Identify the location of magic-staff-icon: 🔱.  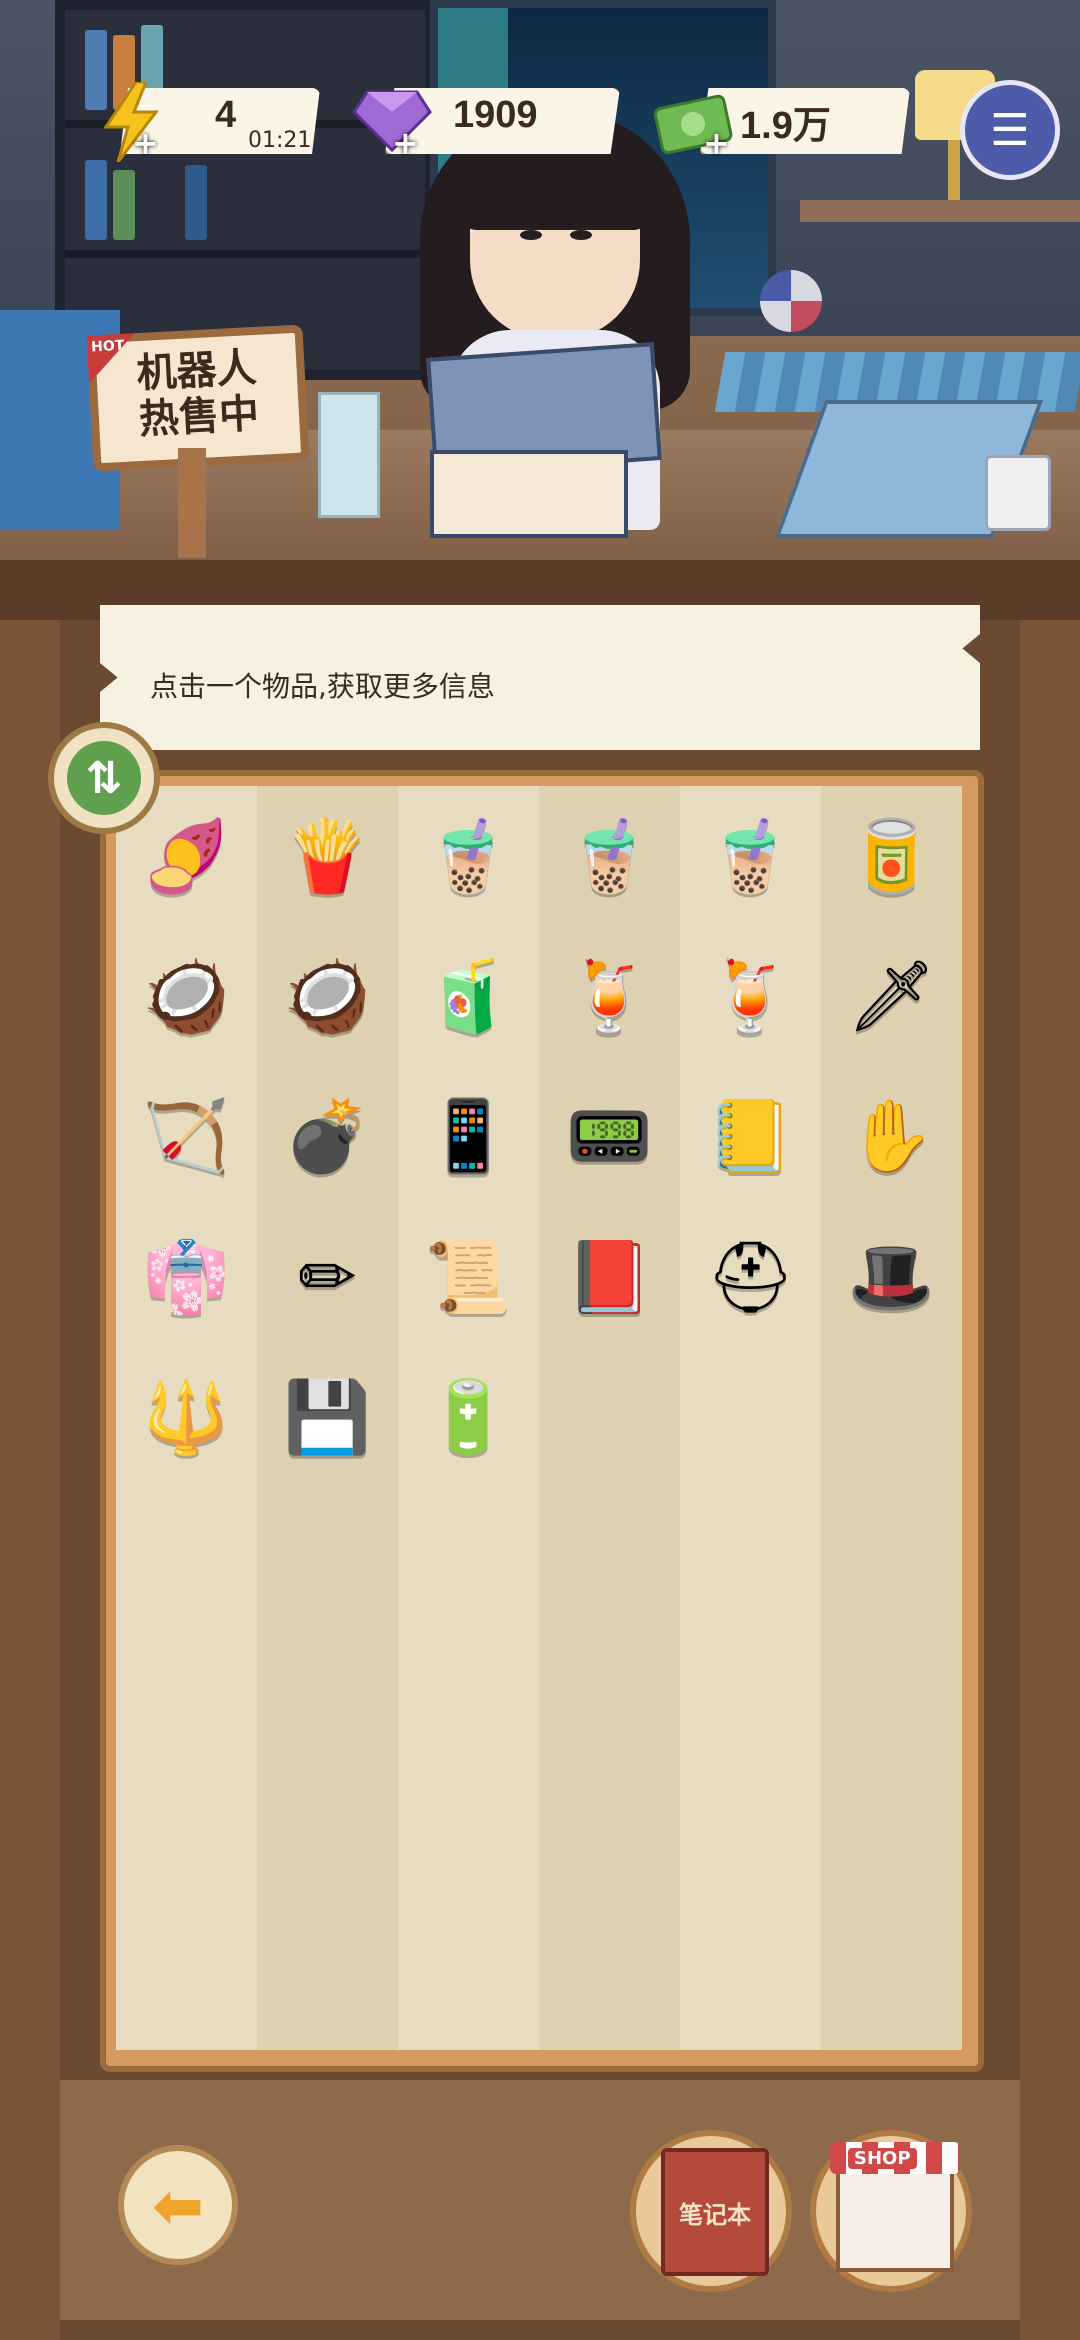
(187, 1418).